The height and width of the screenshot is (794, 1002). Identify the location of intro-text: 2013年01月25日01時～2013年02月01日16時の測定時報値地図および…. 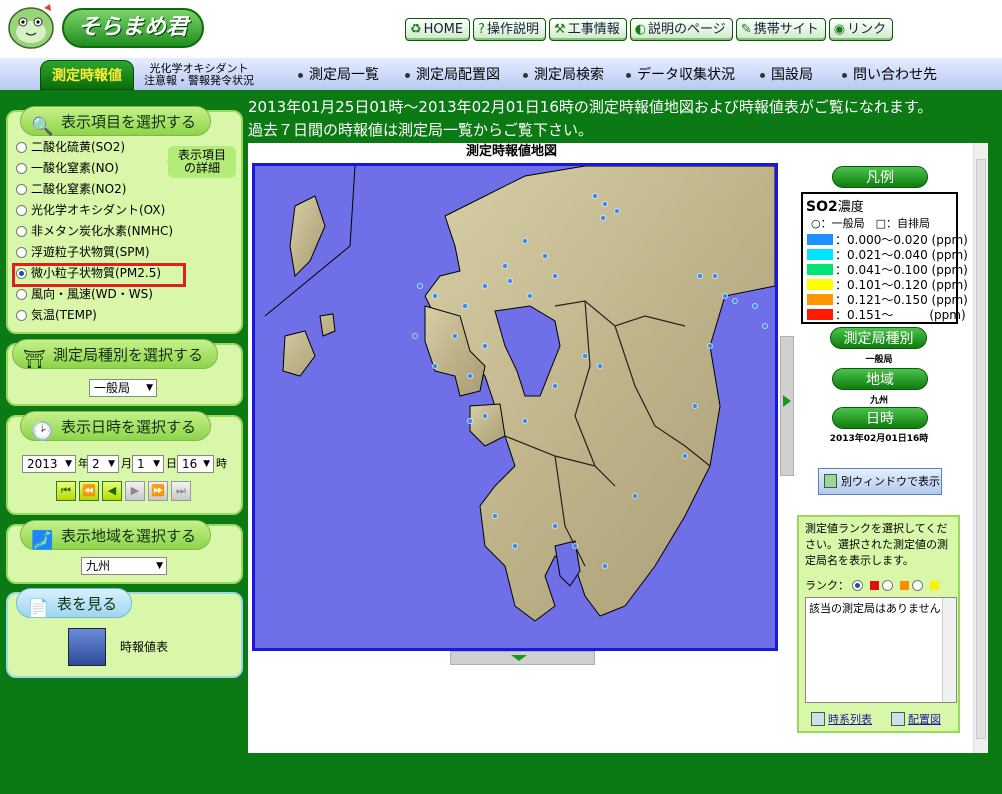
(590, 118).